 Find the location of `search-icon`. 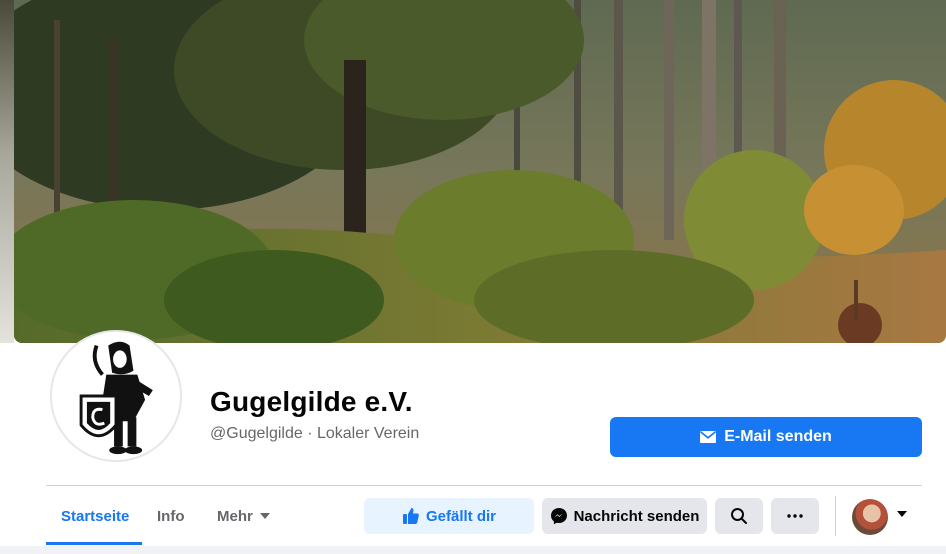

search-icon is located at coordinates (739, 516).